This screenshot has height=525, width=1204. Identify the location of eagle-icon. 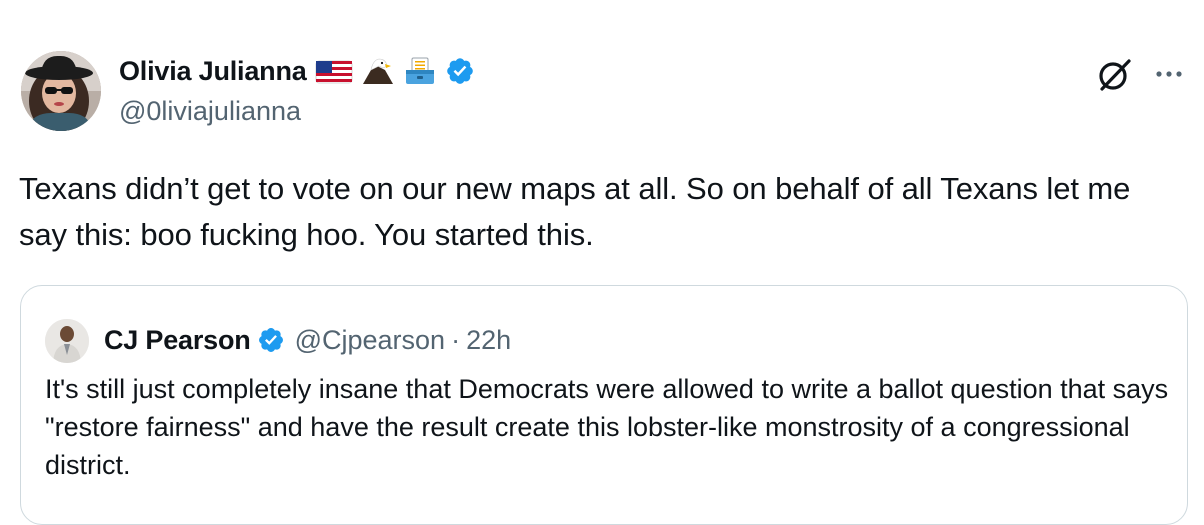
(377, 71).